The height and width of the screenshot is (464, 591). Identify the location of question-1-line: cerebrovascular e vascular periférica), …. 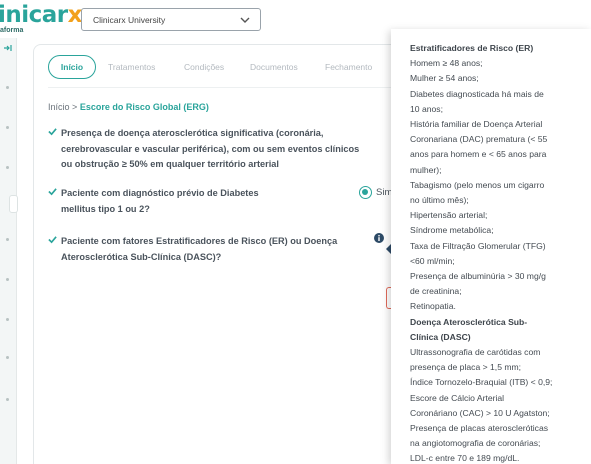
(210, 148).